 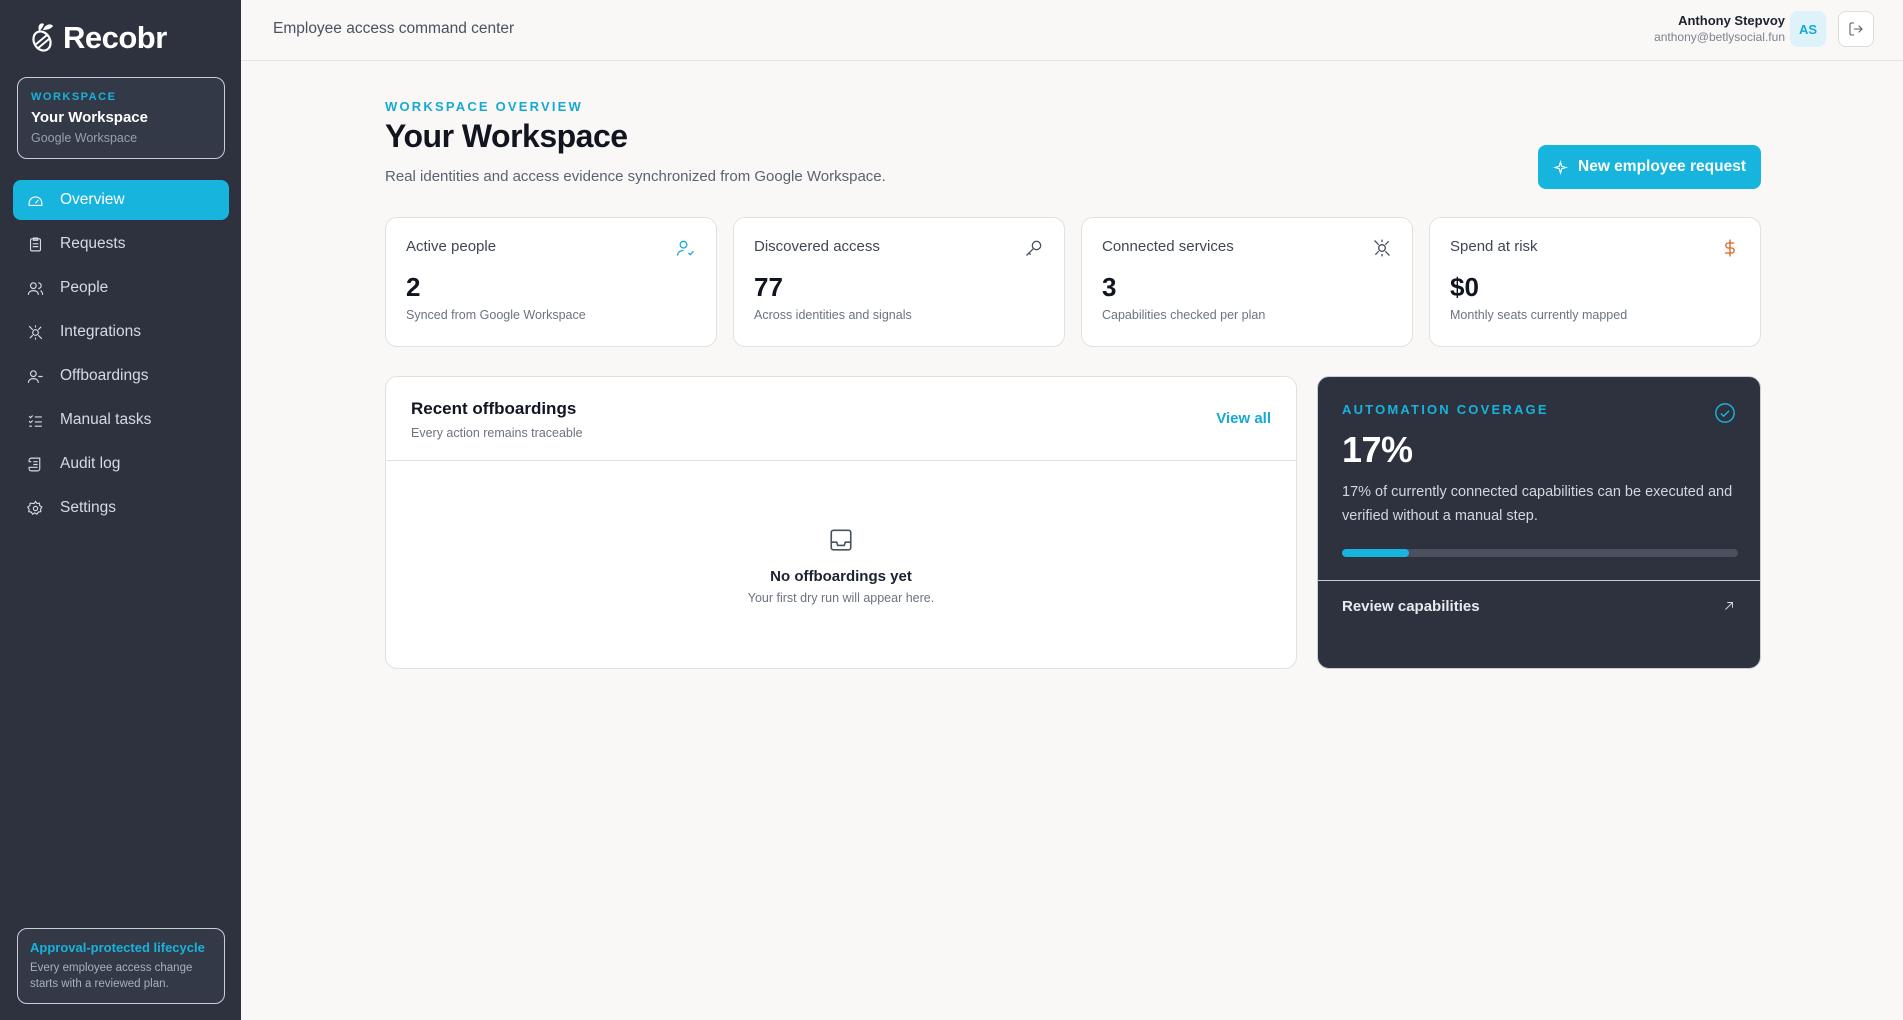 I want to click on gear-icon, so click(x=35, y=508).